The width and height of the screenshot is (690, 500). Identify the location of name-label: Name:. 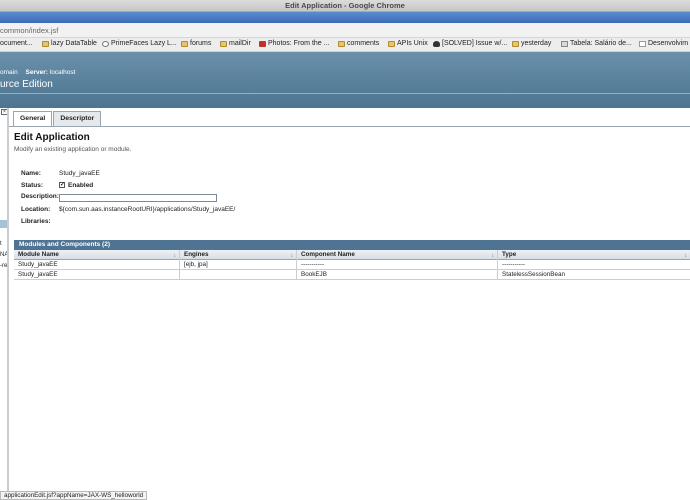
(31, 173).